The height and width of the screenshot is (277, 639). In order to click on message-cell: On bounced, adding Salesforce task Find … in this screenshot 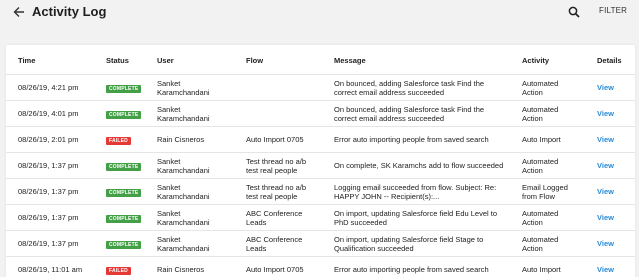, I will do `click(427, 88)`.